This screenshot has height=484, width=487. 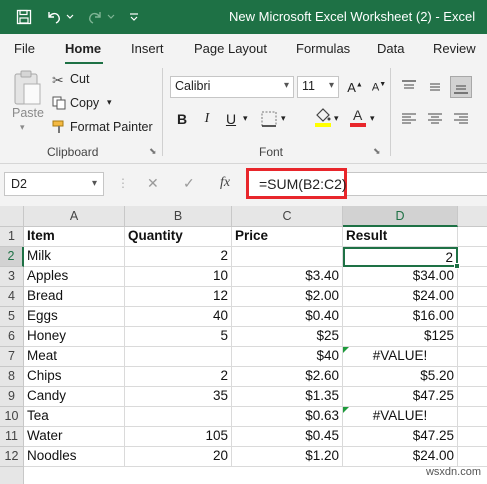 What do you see at coordinates (472, 216) in the screenshot?
I see `column-header-e` at bounding box center [472, 216].